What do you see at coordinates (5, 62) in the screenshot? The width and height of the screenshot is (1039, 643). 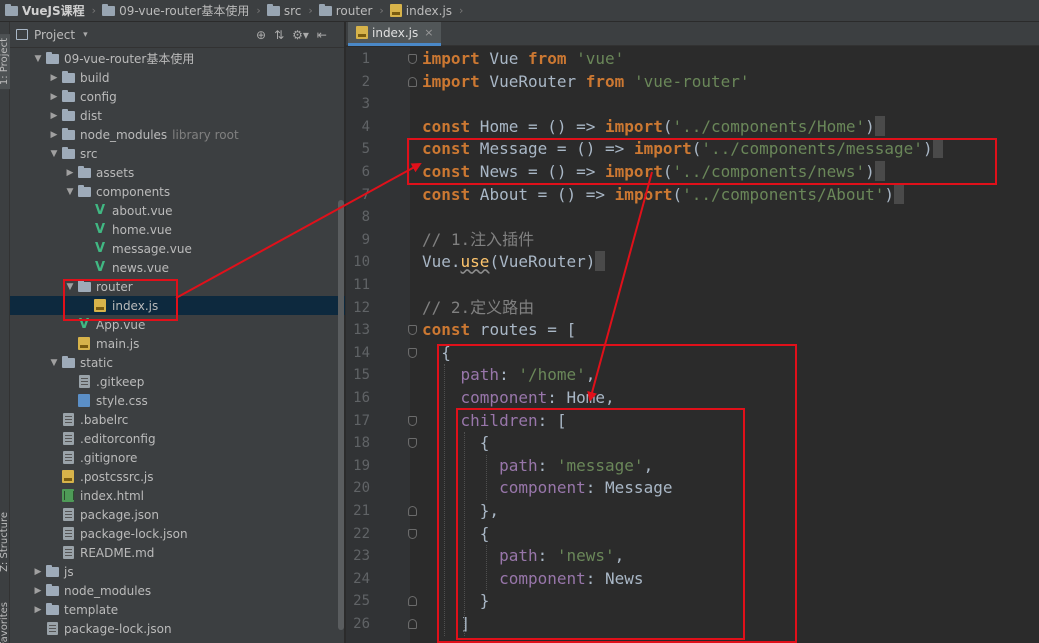 I see `side-tab-project: 1: Project` at bounding box center [5, 62].